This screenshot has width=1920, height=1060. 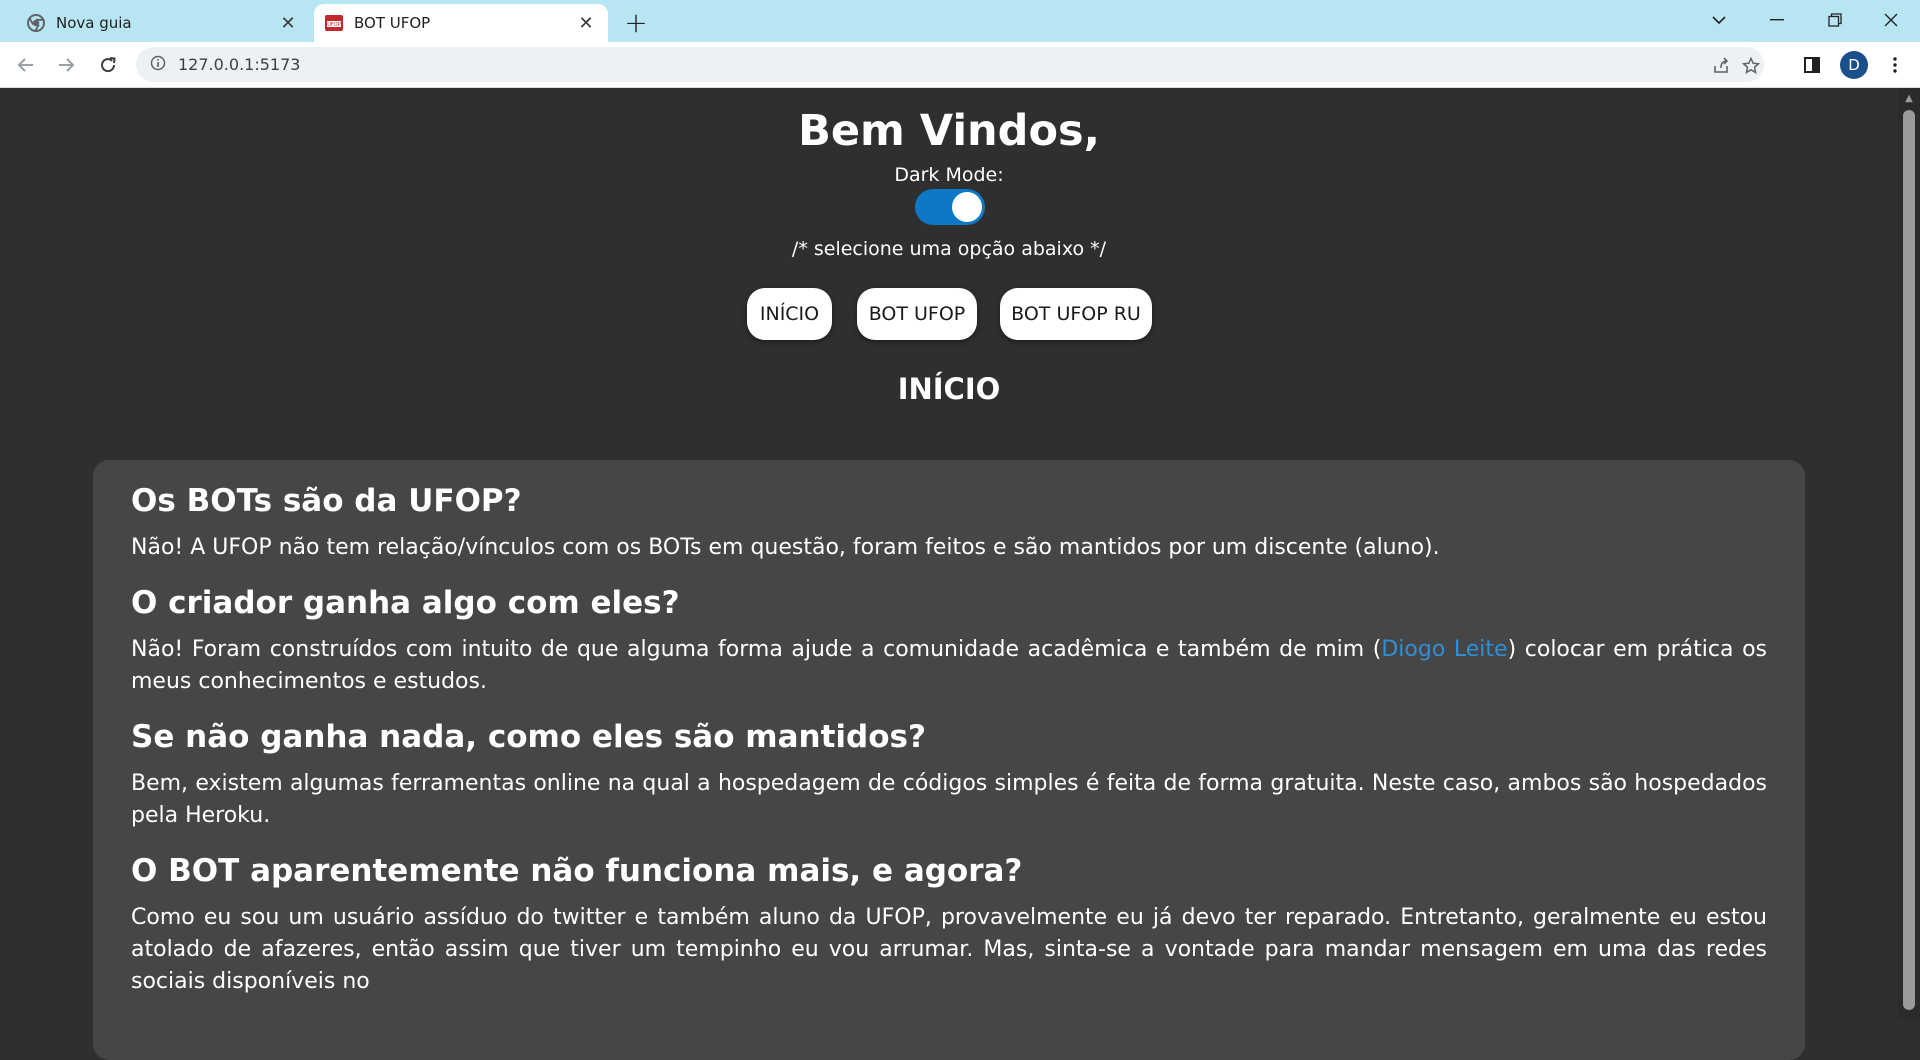 What do you see at coordinates (326, 501) in the screenshot?
I see `faq-question: Os BOTs são da UFOP?` at bounding box center [326, 501].